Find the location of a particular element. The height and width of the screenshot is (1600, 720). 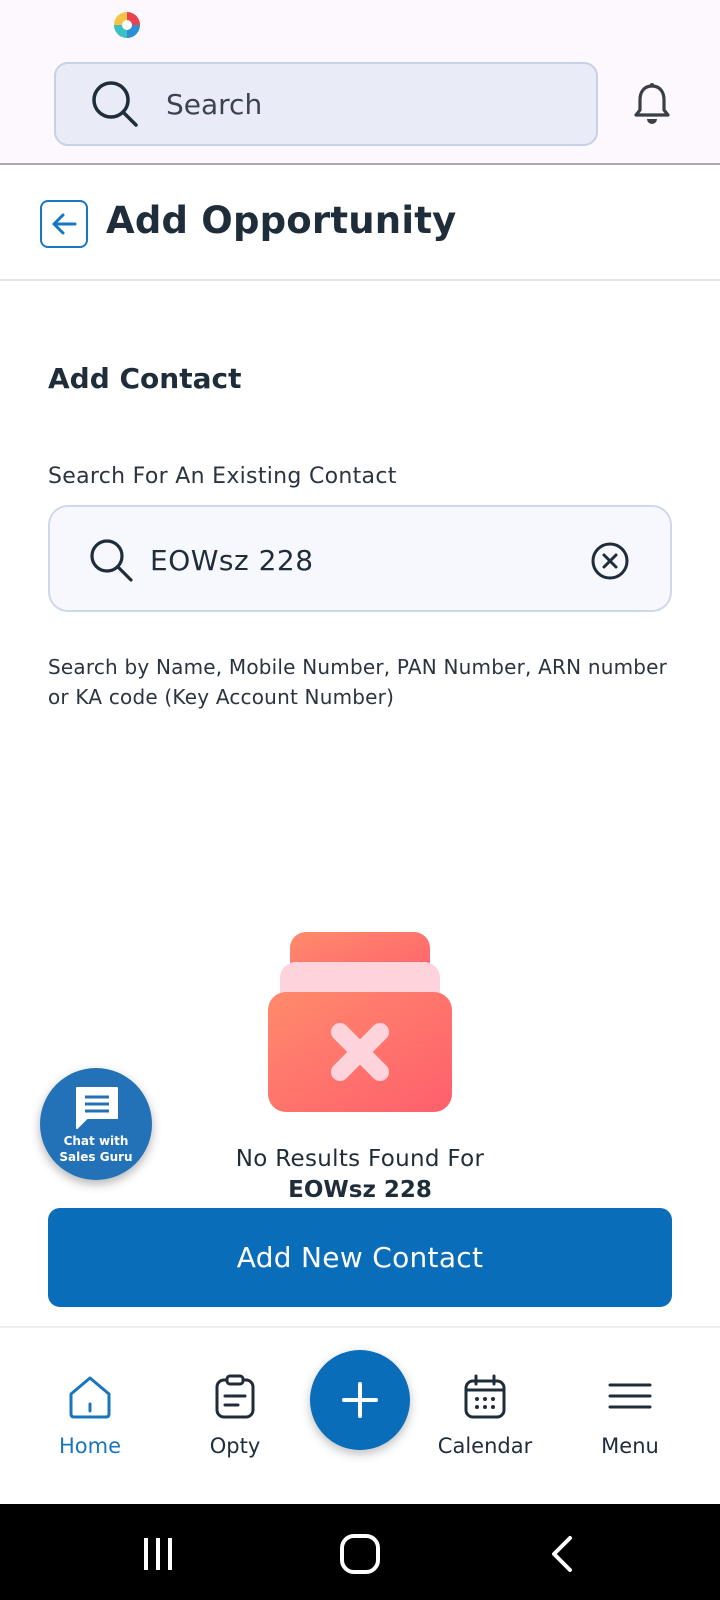

calendar-icon is located at coordinates (485, 1396).